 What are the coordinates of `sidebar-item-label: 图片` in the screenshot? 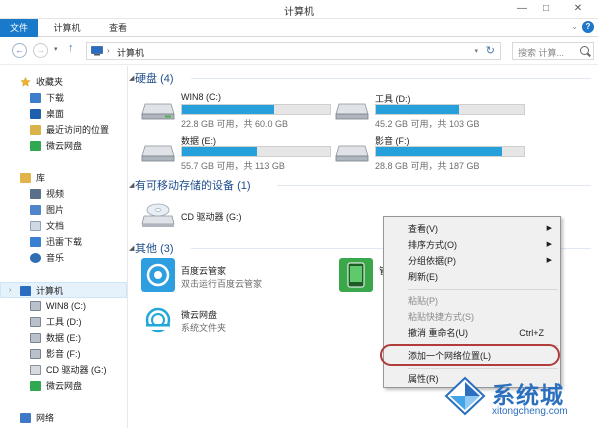 It's located at (55, 210).